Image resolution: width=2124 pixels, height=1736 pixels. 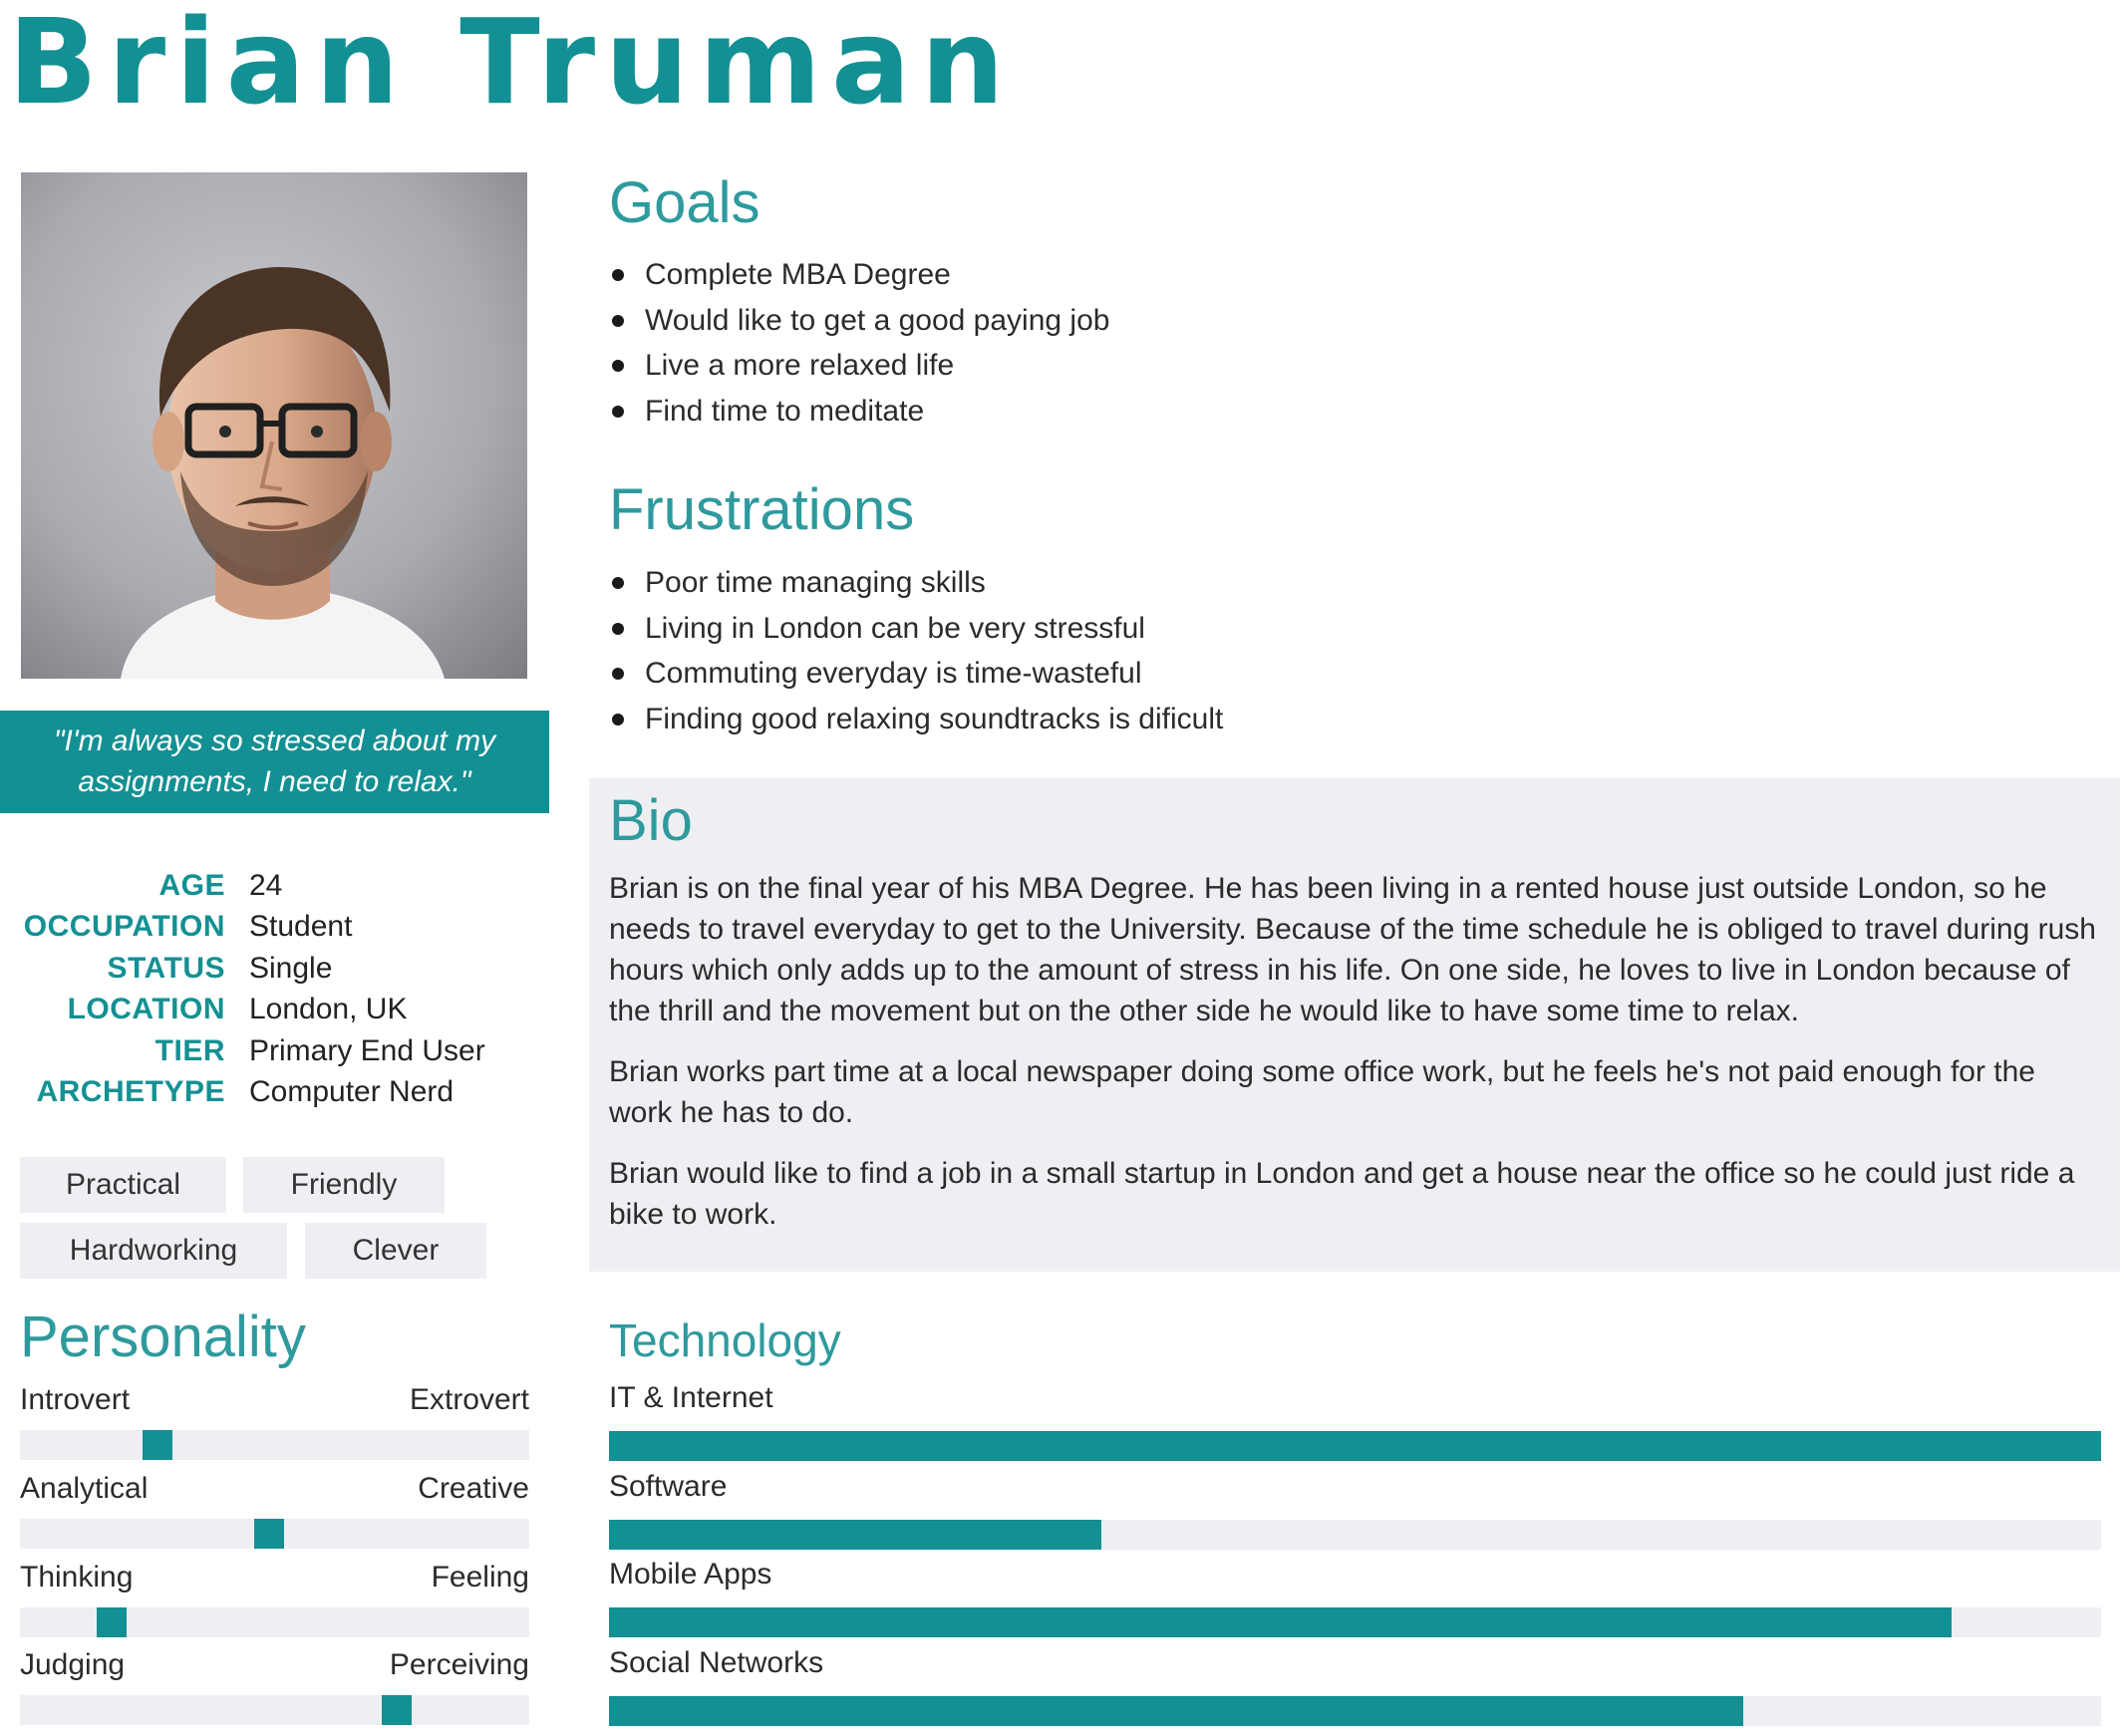 I want to click on personality-scale: Analytical Creative, so click(x=275, y=1512).